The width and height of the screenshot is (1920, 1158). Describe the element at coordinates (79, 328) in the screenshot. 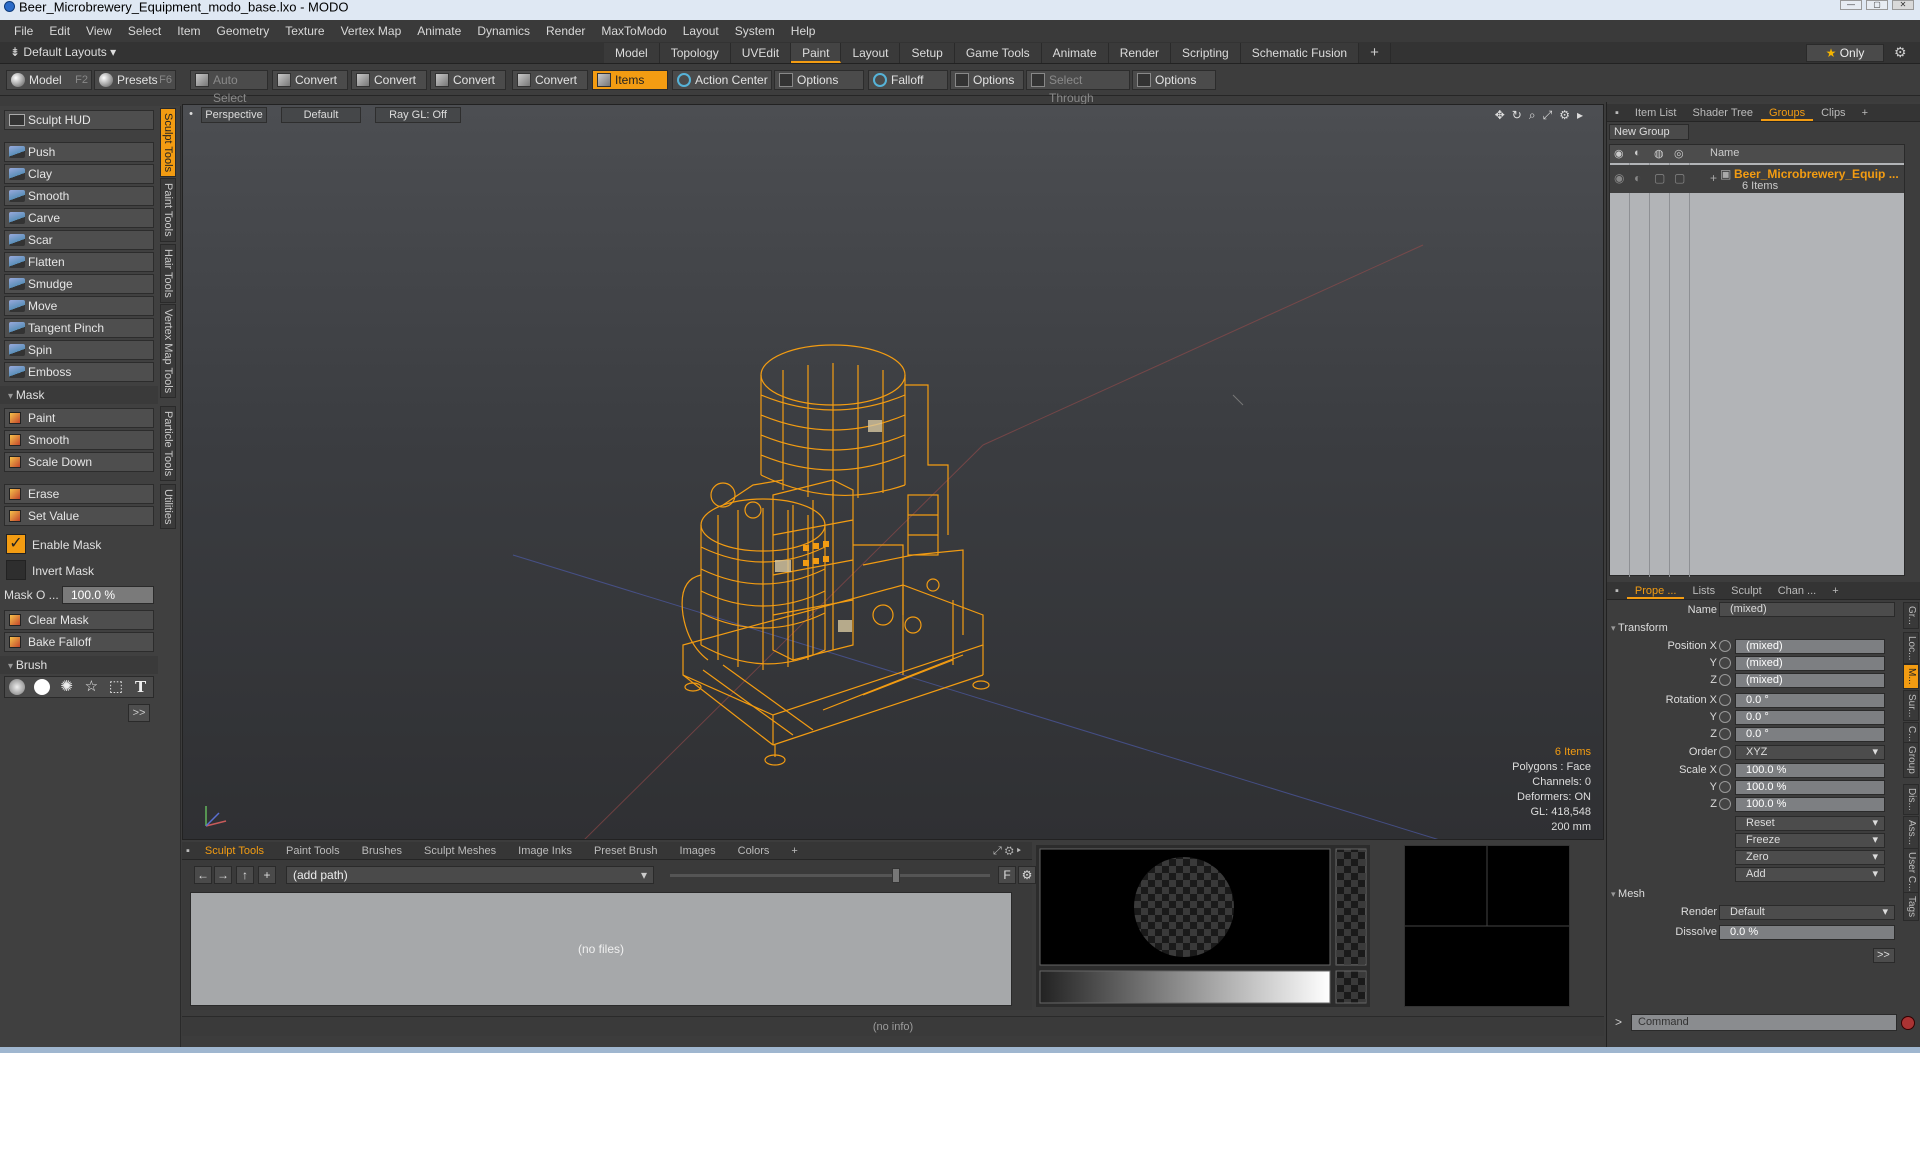

I see `tool-tangent-pinch: Tangent Pinch` at that location.